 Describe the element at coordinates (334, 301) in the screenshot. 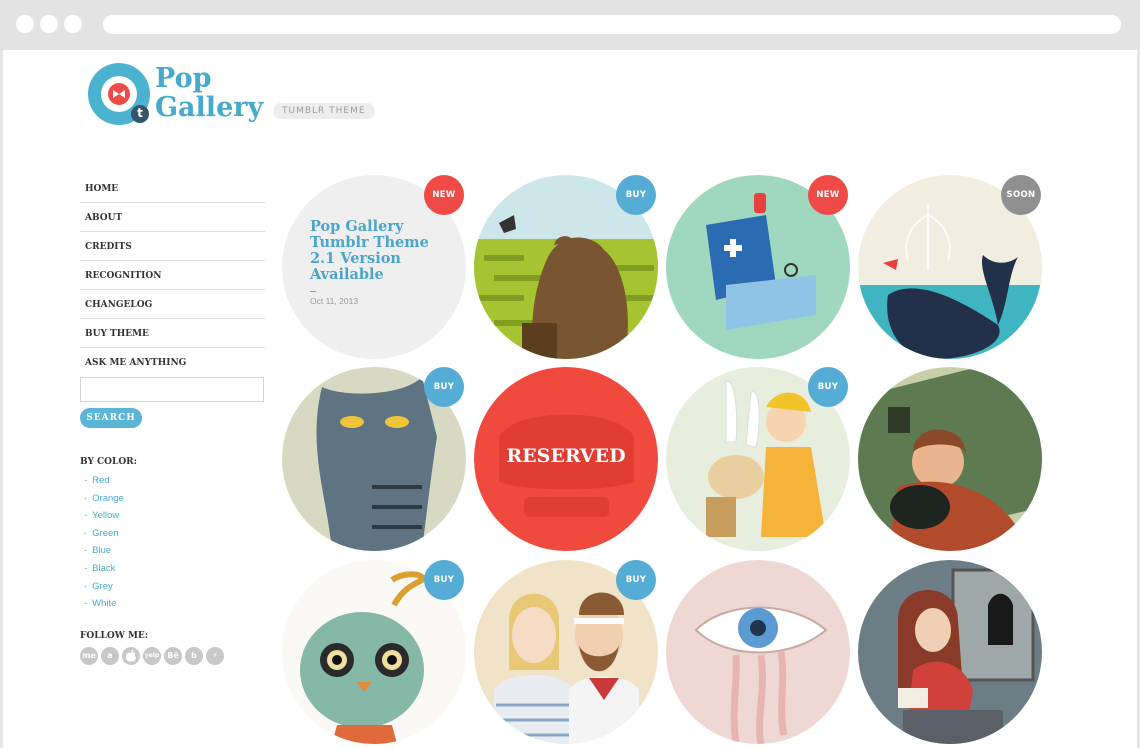

I see `post-date: Oct 11, 2013` at that location.